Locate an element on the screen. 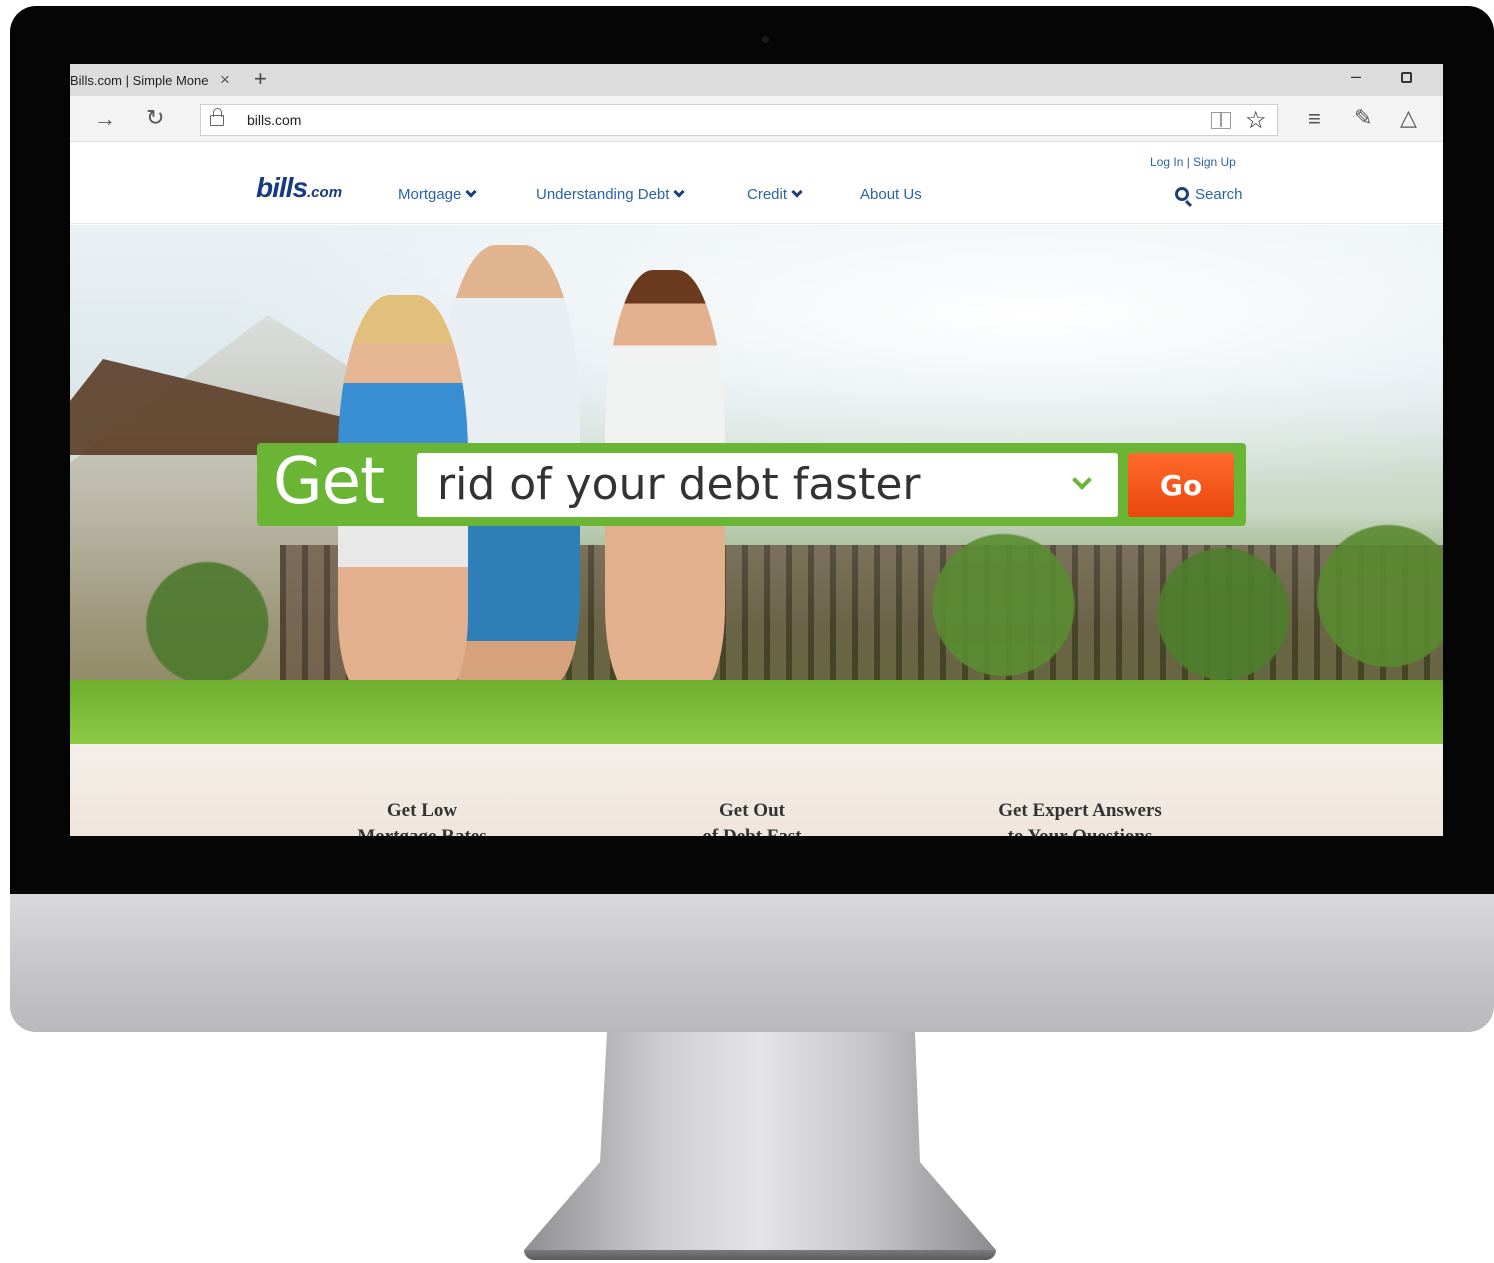 The height and width of the screenshot is (1263, 1494). bills-logo: bills.com is located at coordinates (299, 188).